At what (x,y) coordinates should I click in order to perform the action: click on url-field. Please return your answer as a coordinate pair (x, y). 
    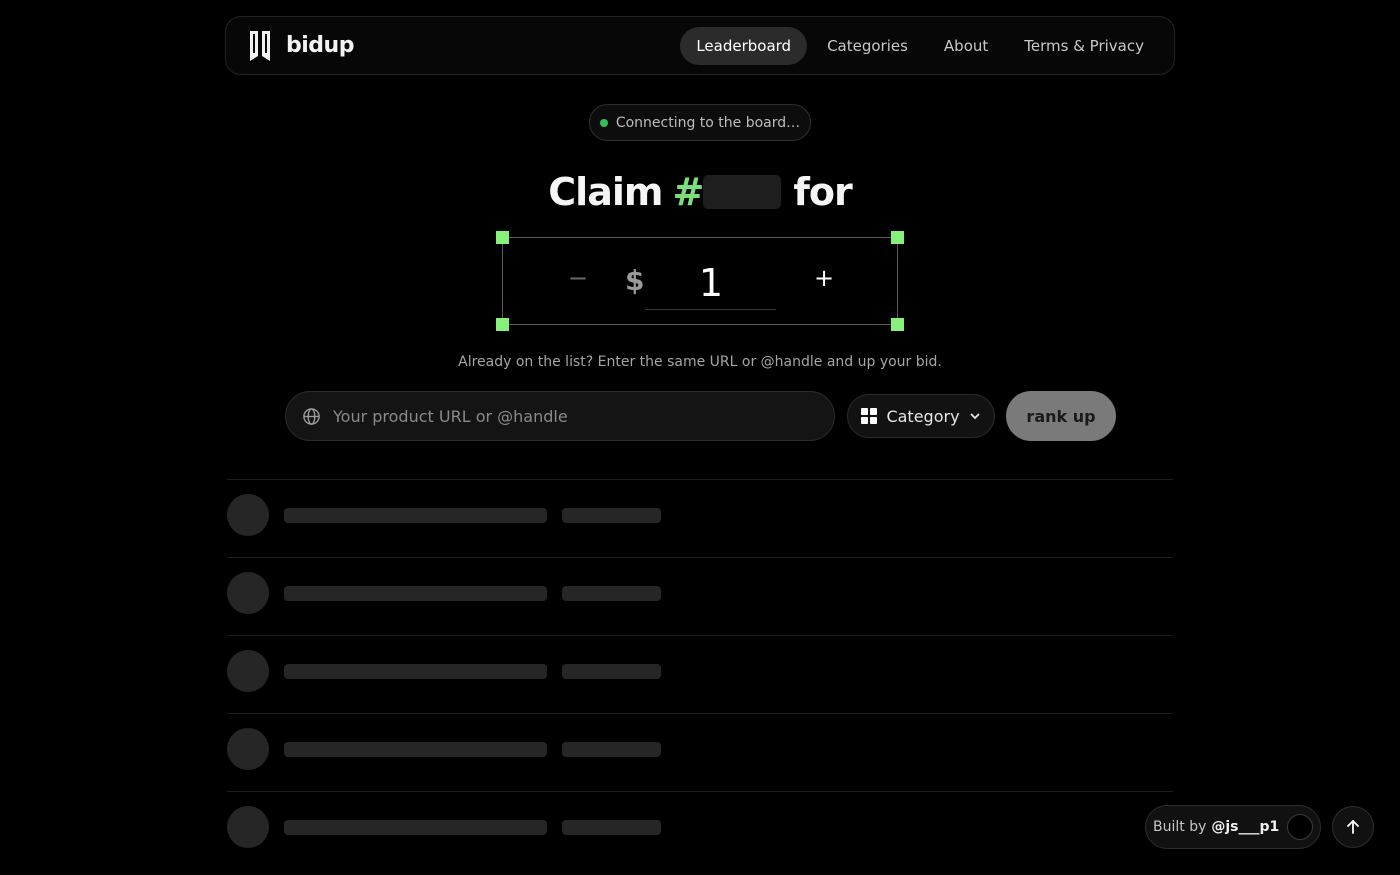
    Looking at the image, I should click on (560, 416).